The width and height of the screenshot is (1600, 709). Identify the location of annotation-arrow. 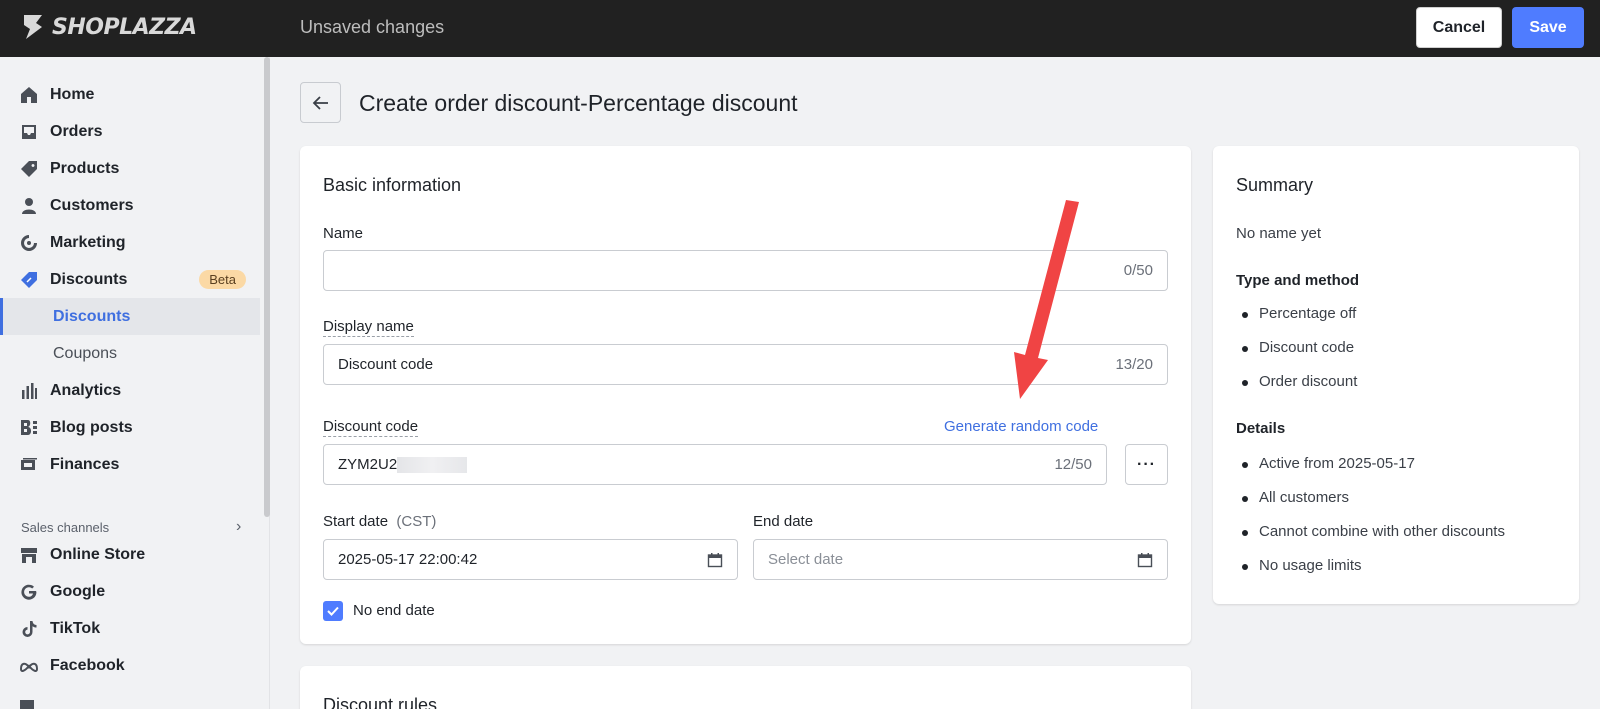
(1046, 299).